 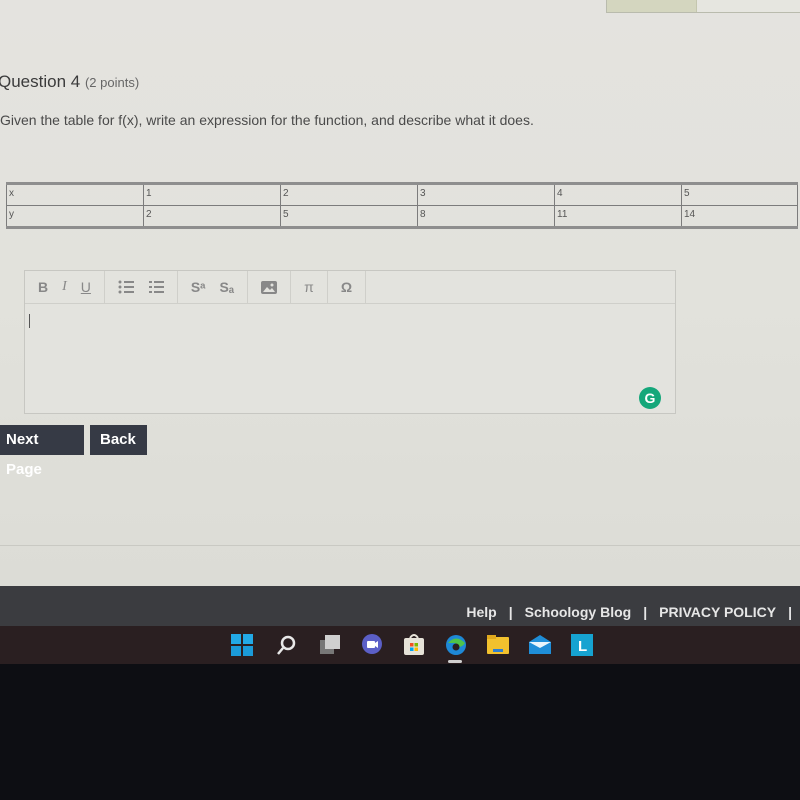 What do you see at coordinates (286, 645) in the screenshot?
I see `search-icon` at bounding box center [286, 645].